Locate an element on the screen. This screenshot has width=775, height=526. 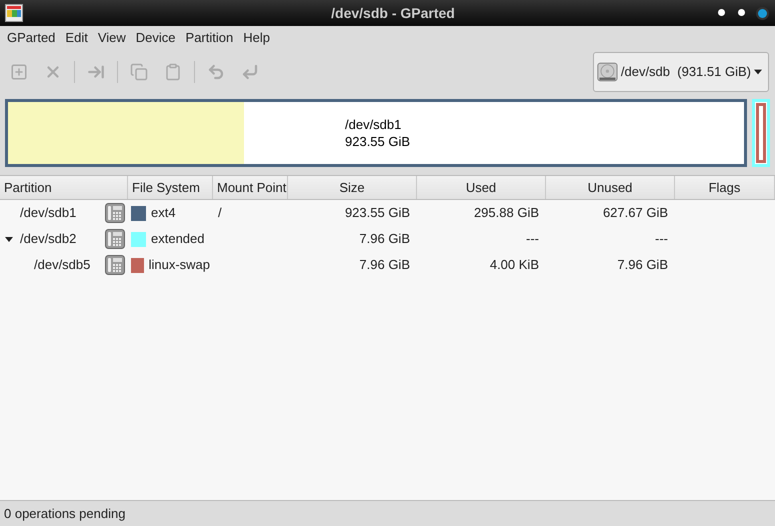
menu-item: Help is located at coordinates (256, 38).